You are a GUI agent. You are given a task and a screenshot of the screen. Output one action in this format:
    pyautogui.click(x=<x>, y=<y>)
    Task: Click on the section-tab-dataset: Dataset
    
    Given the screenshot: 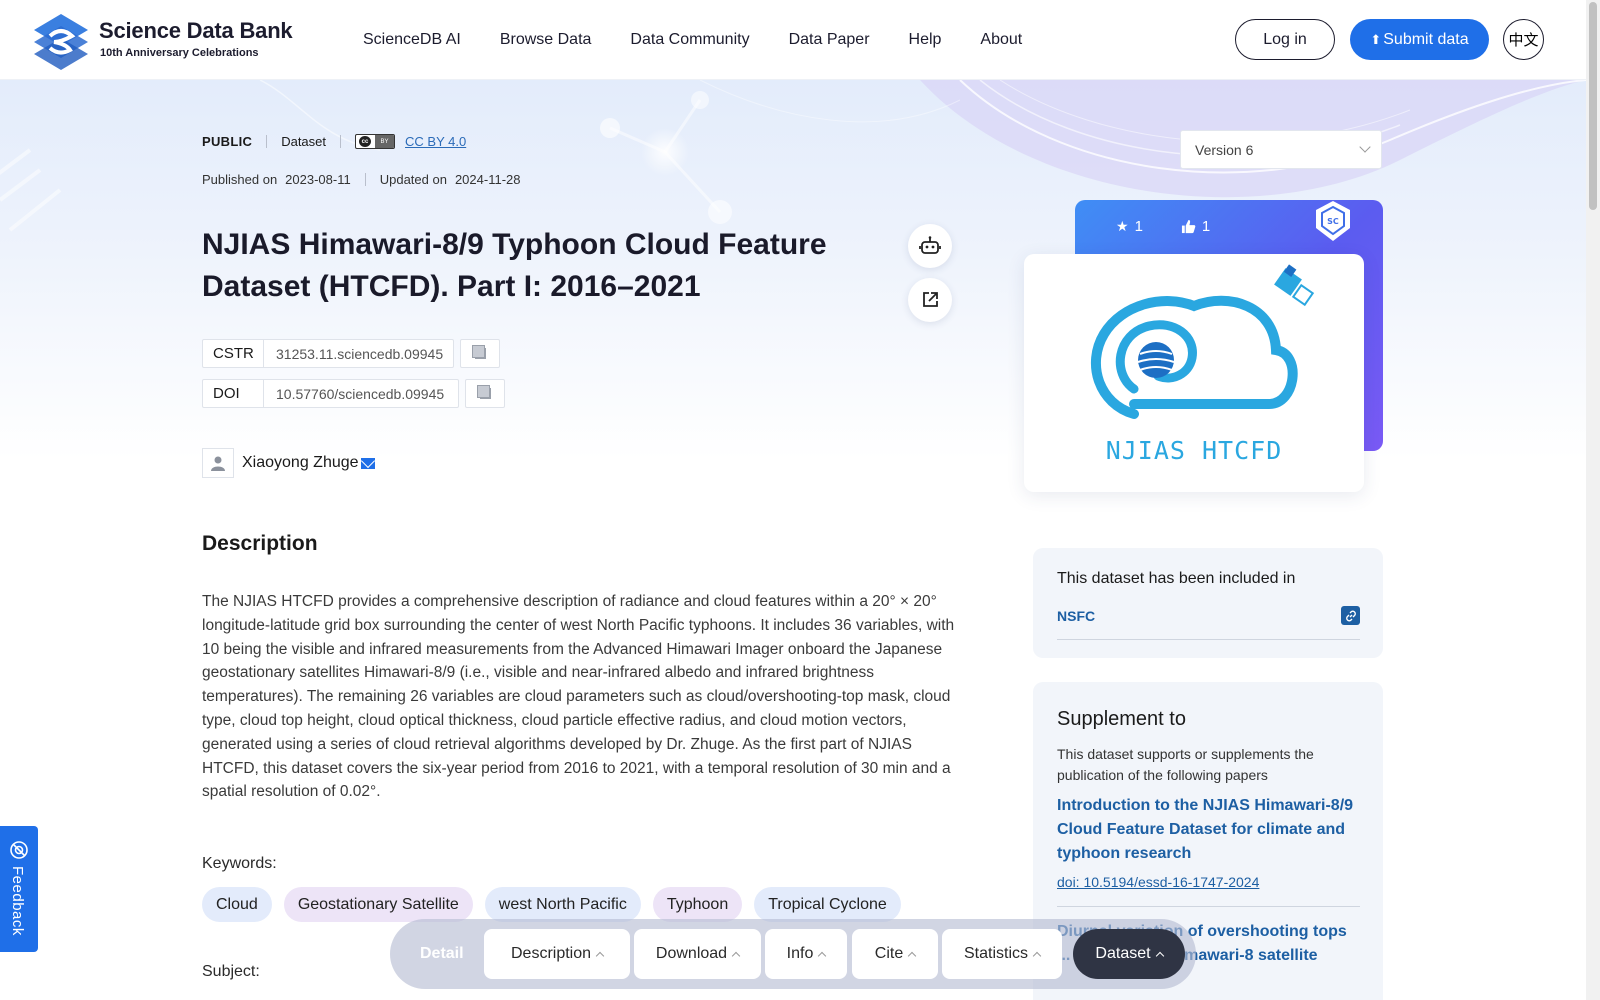 What is the action you would take?
    pyautogui.click(x=1129, y=954)
    